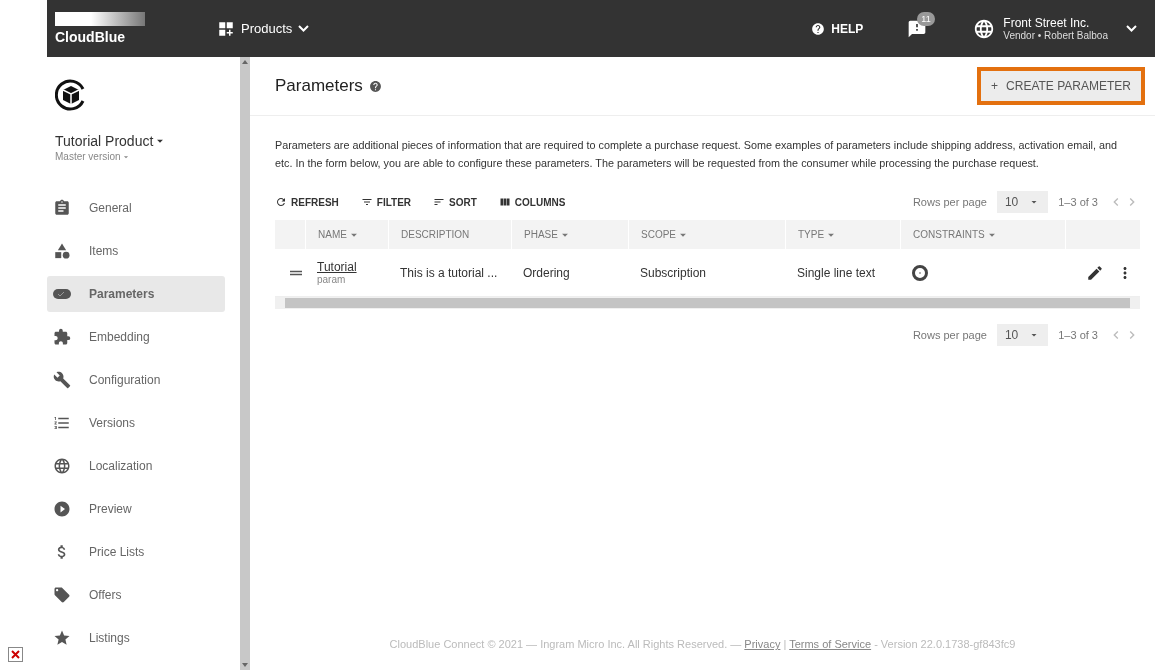  I want to click on toolbar-button: FILTER, so click(386, 202).